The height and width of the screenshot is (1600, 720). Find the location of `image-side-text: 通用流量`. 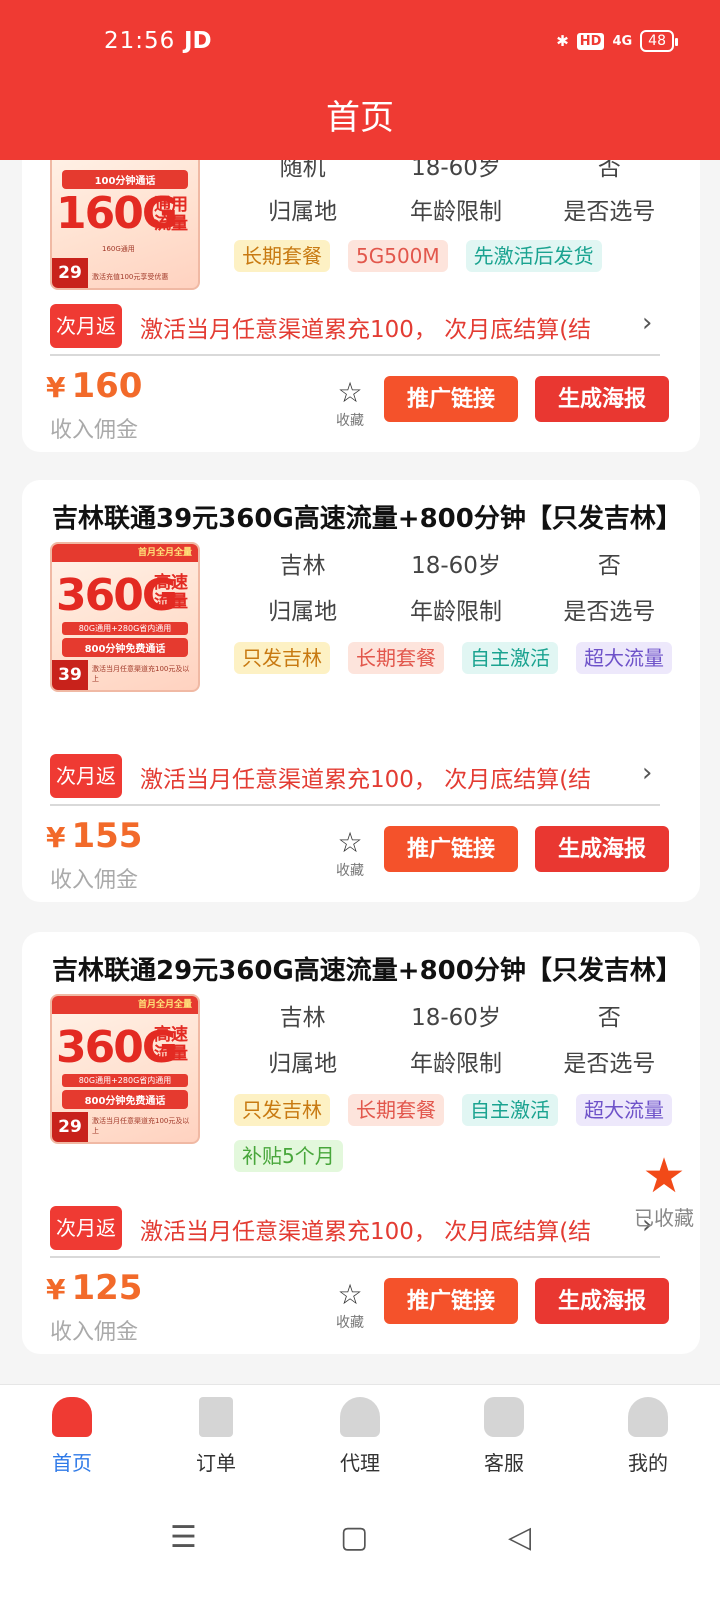

image-side-text: 通用流量 is located at coordinates (171, 214).